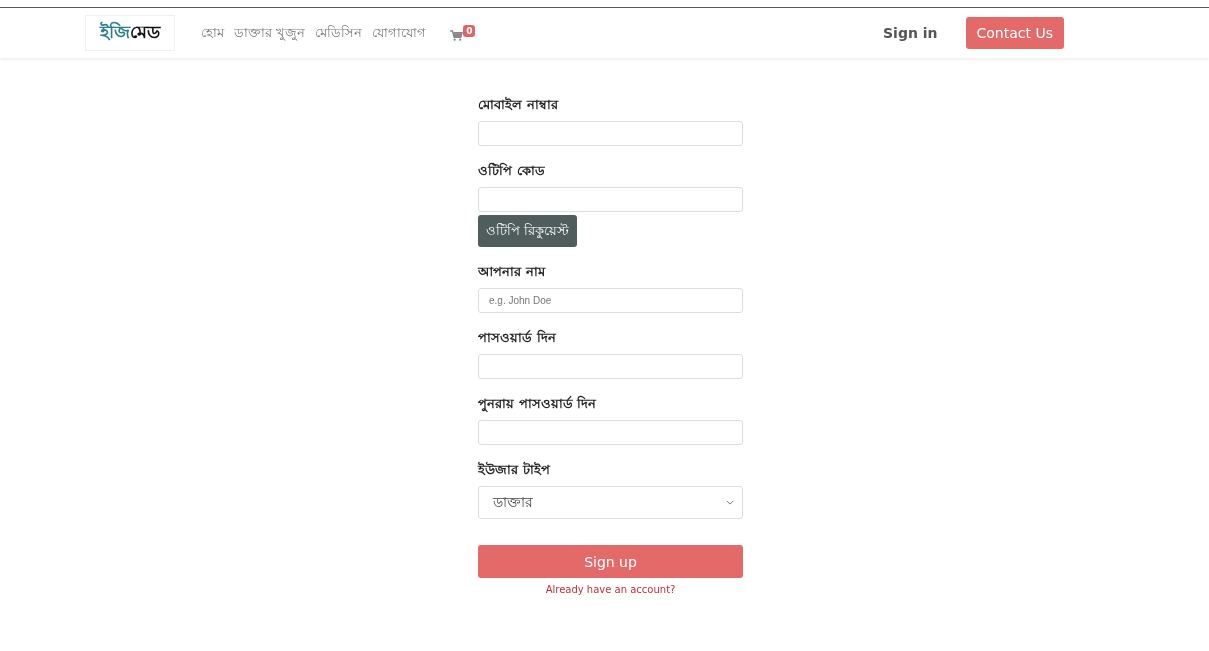  I want to click on input-field: e.g. John Doe, so click(610, 300).